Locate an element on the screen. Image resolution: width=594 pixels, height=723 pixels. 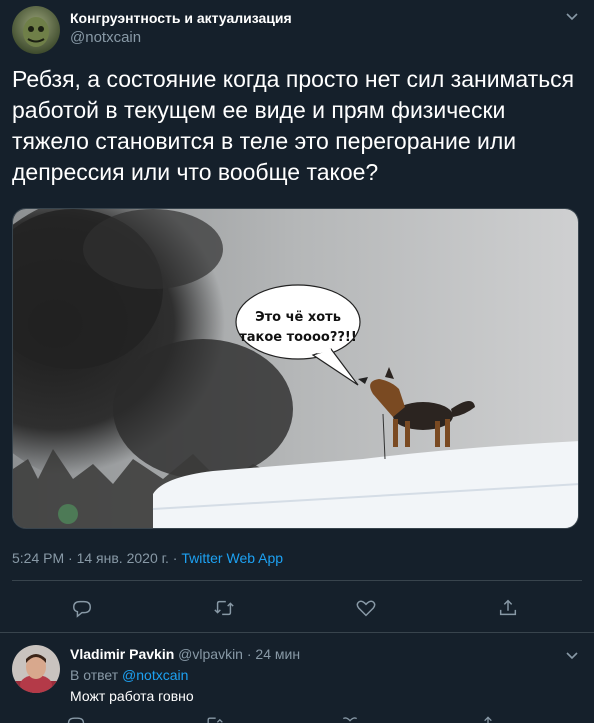
reply-author-avatar is located at coordinates (36, 669).